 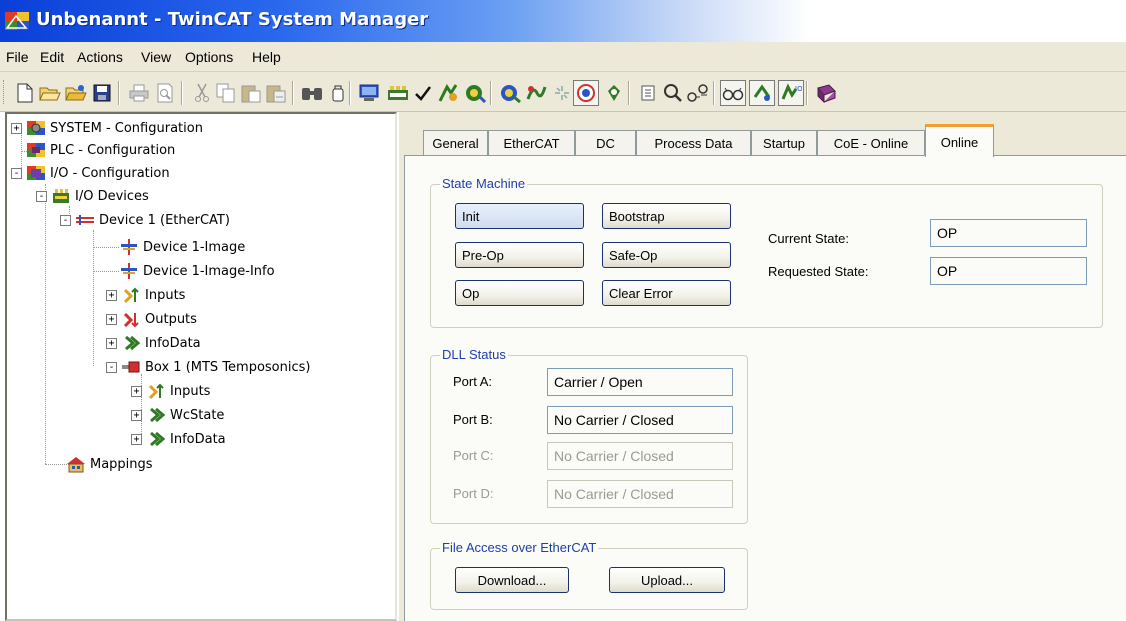 I want to click on reload-devices-icon, so click(x=510, y=93).